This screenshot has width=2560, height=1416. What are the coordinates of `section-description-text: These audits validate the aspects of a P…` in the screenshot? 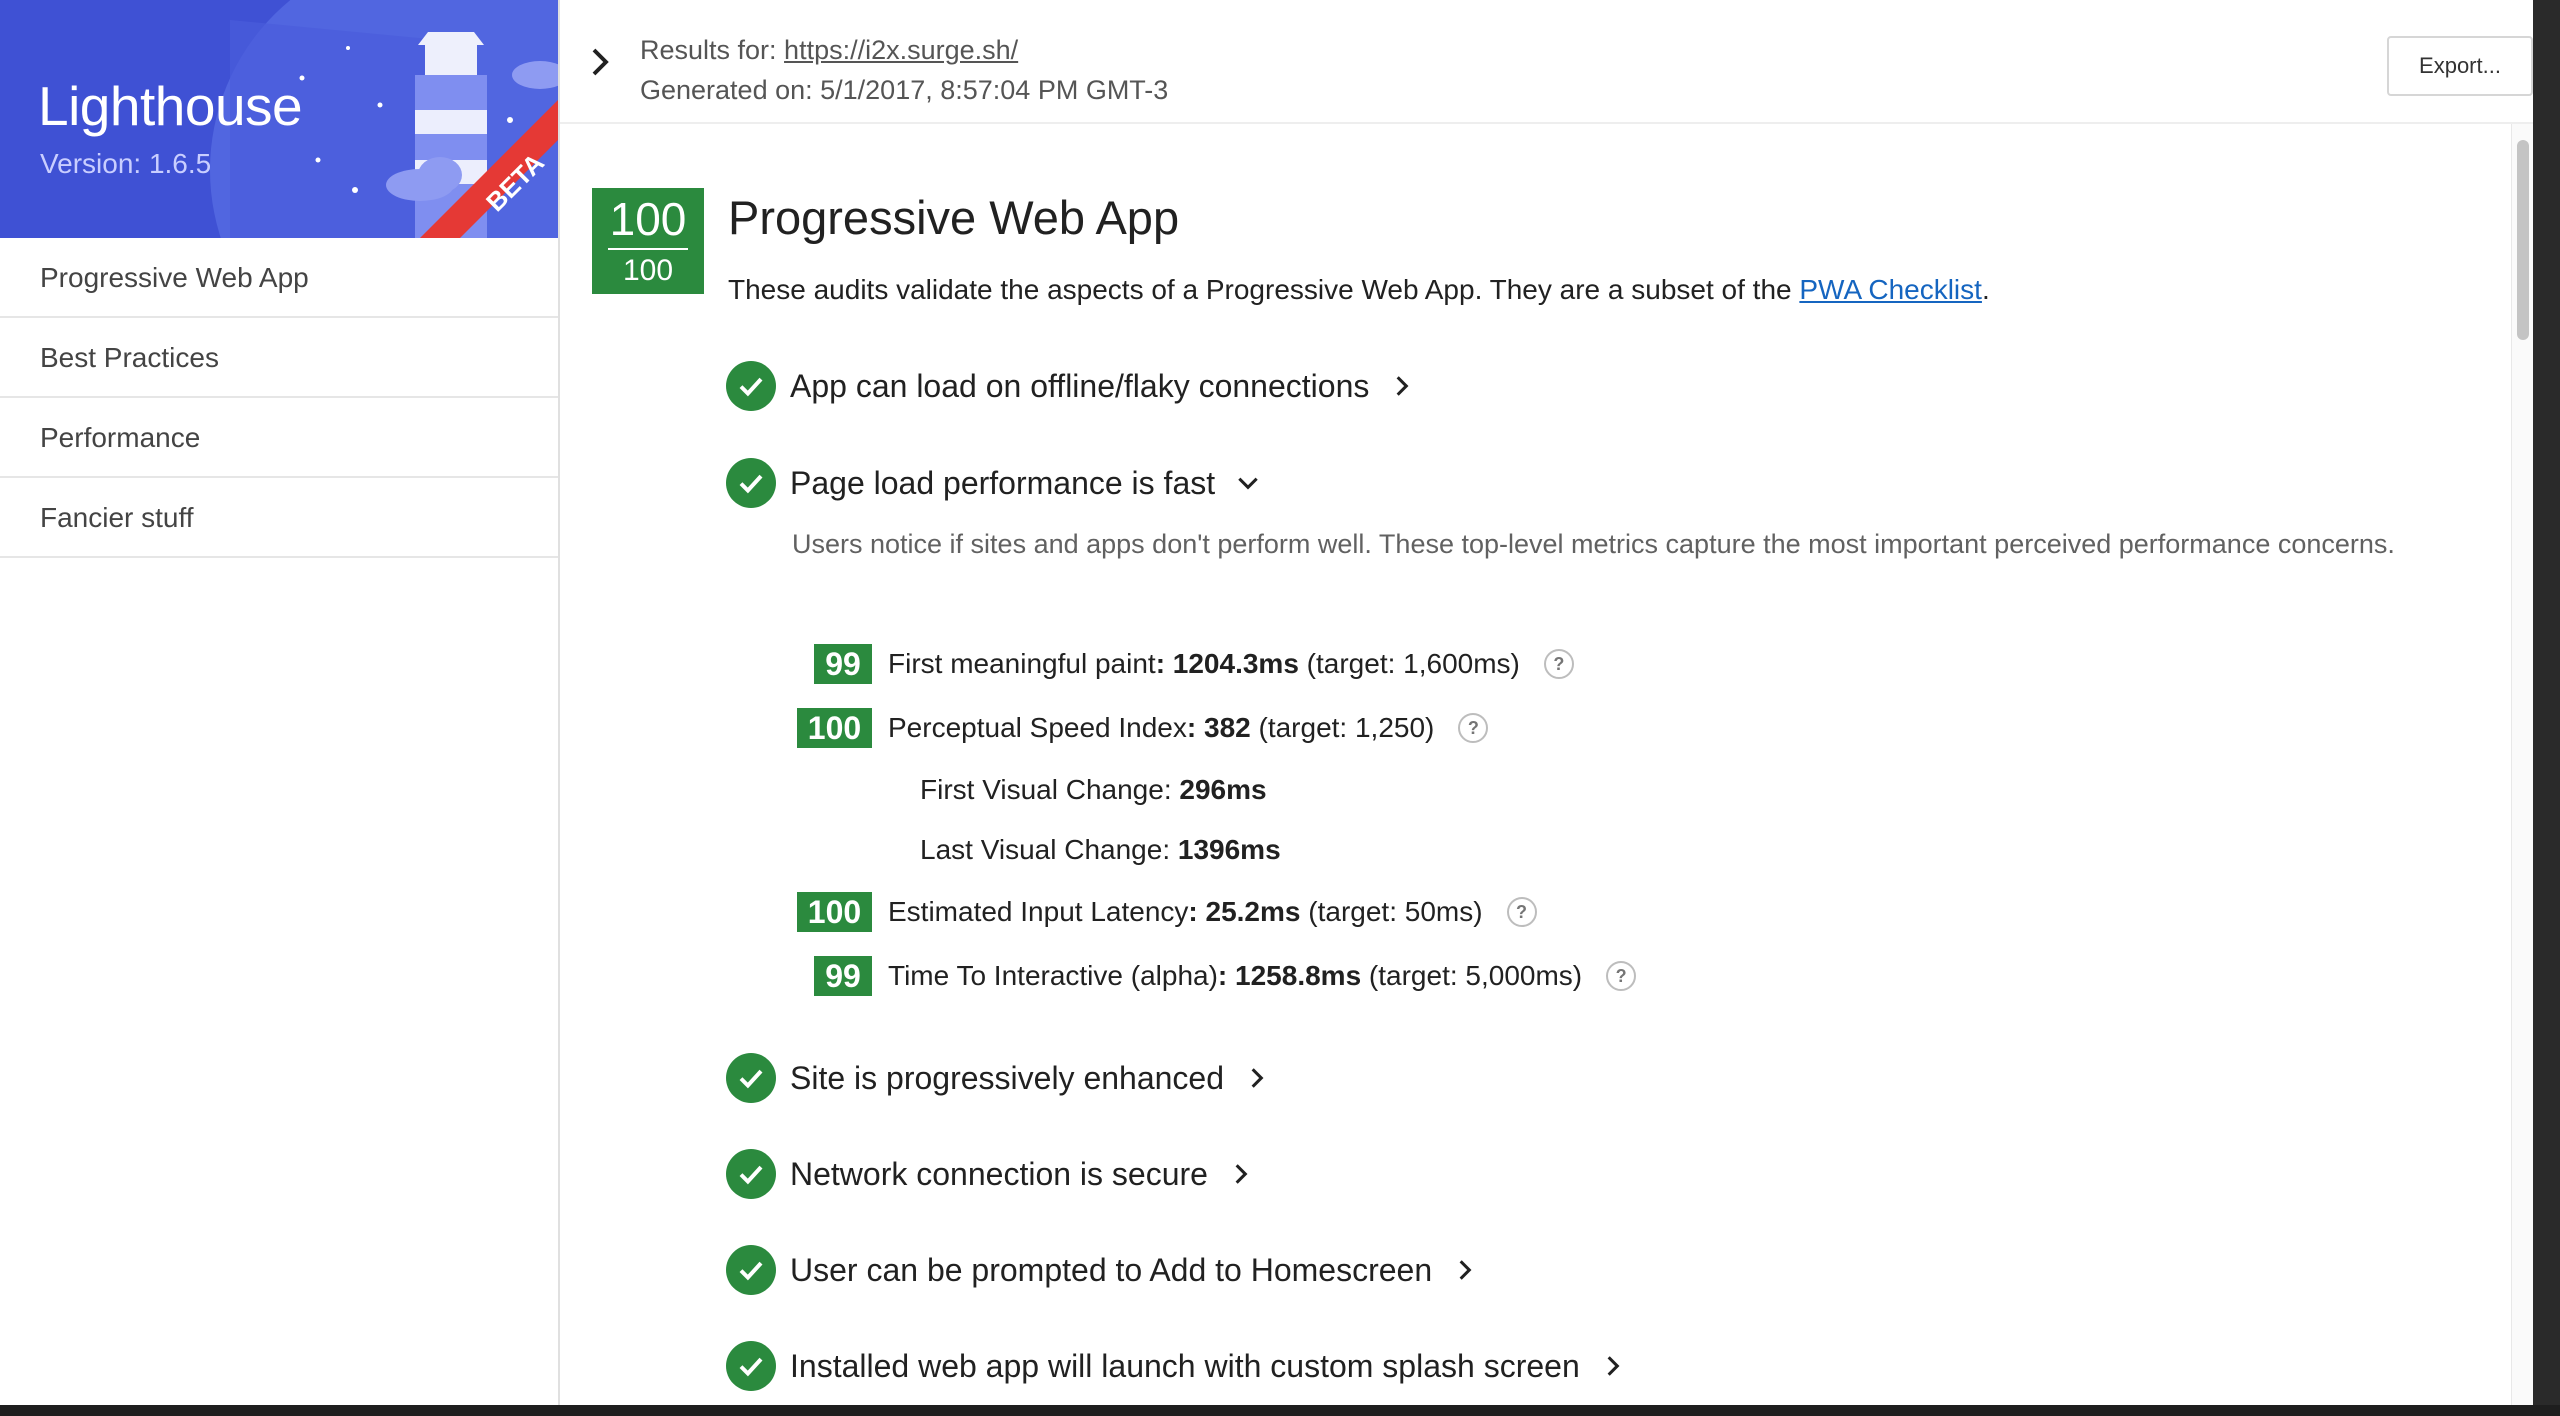 It's located at (1264, 289).